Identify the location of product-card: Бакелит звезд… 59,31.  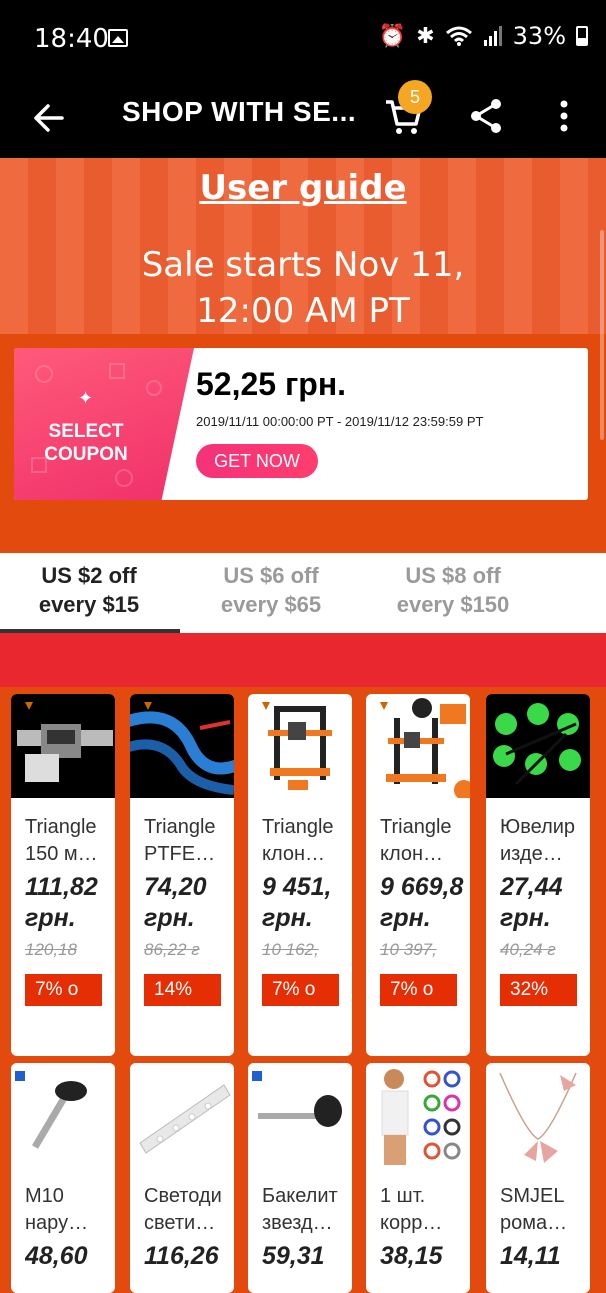
(300, 1178).